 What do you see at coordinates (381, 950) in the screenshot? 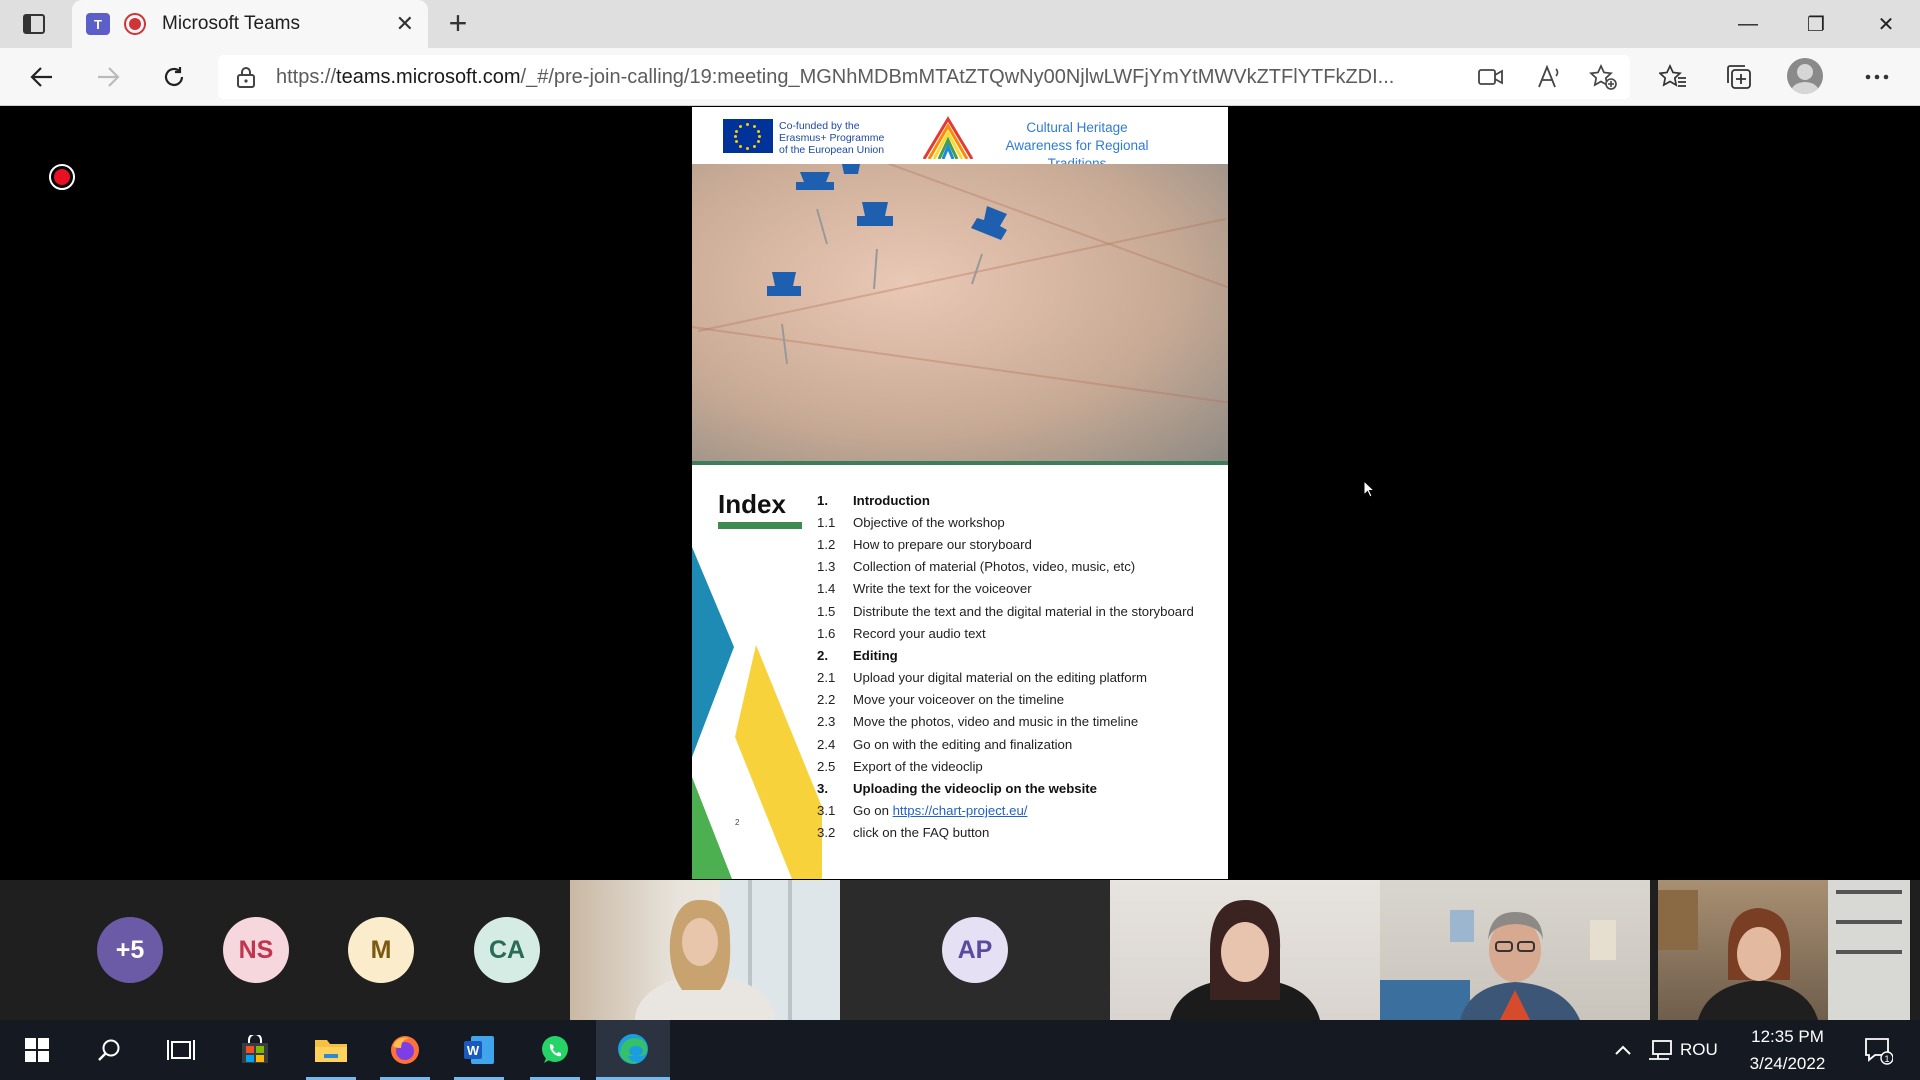
I see `participant-avatar-m: M` at bounding box center [381, 950].